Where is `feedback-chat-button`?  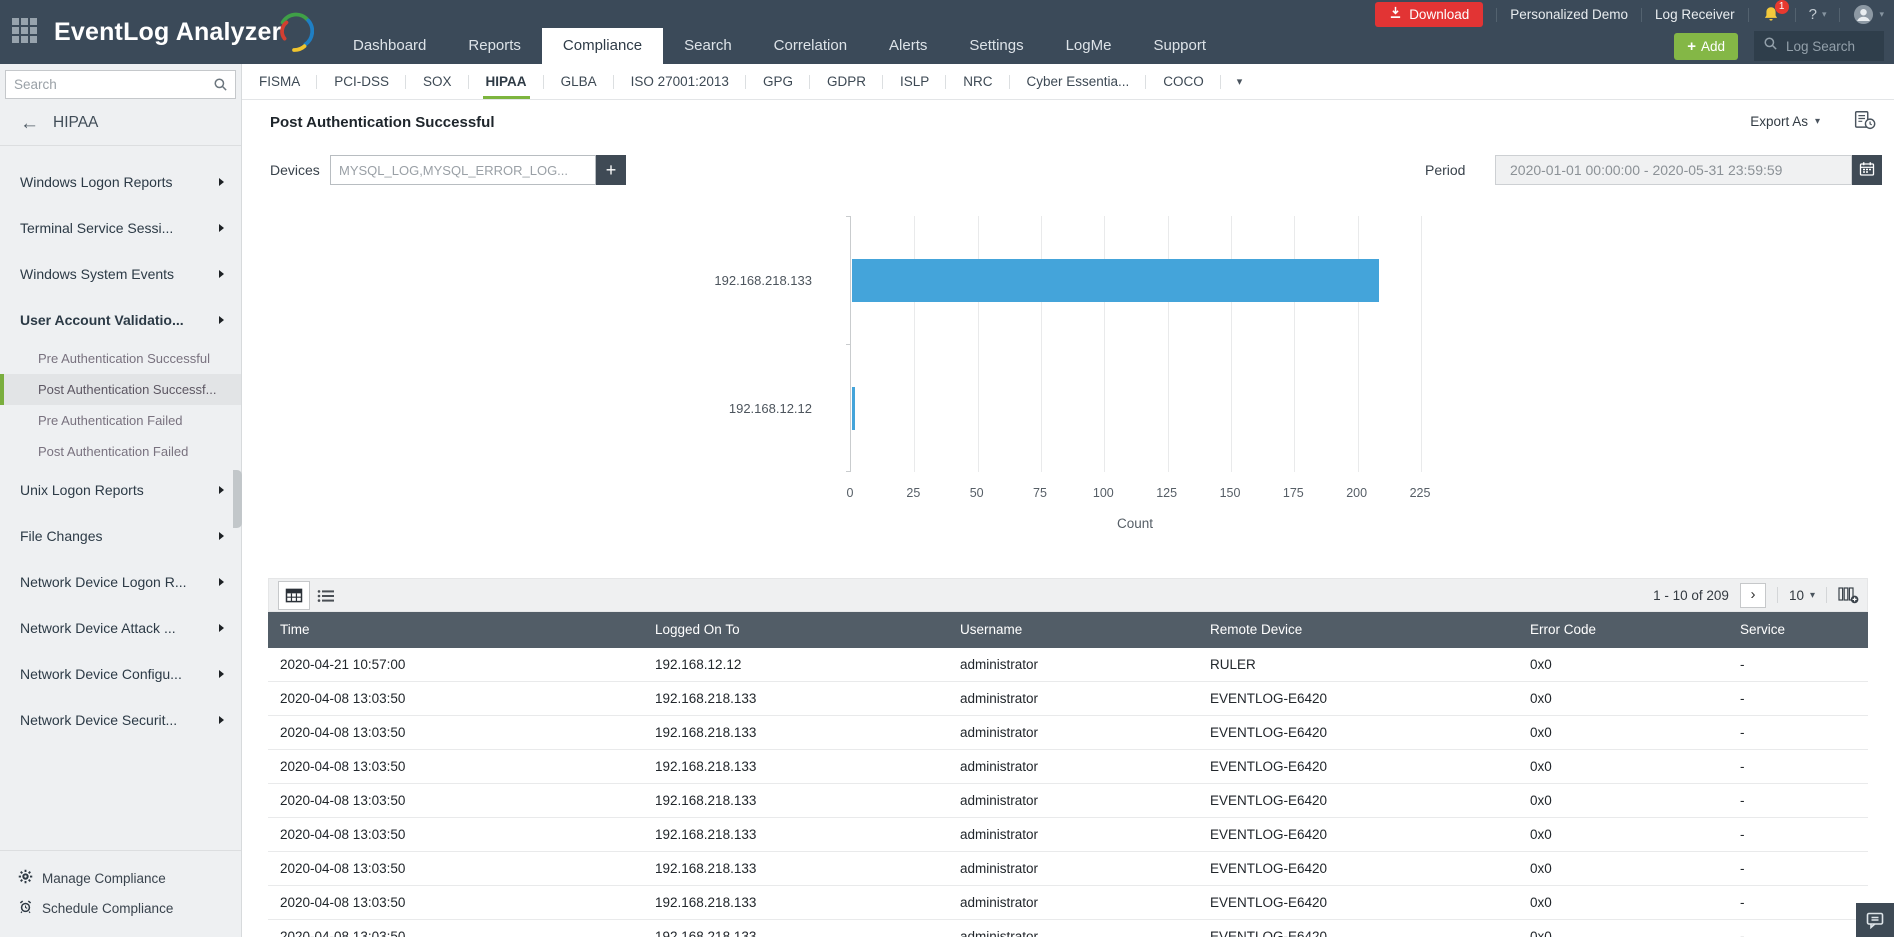 feedback-chat-button is located at coordinates (1875, 920).